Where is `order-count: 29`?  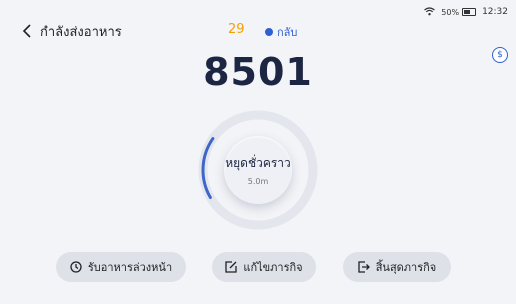 order-count: 29 is located at coordinates (236, 29).